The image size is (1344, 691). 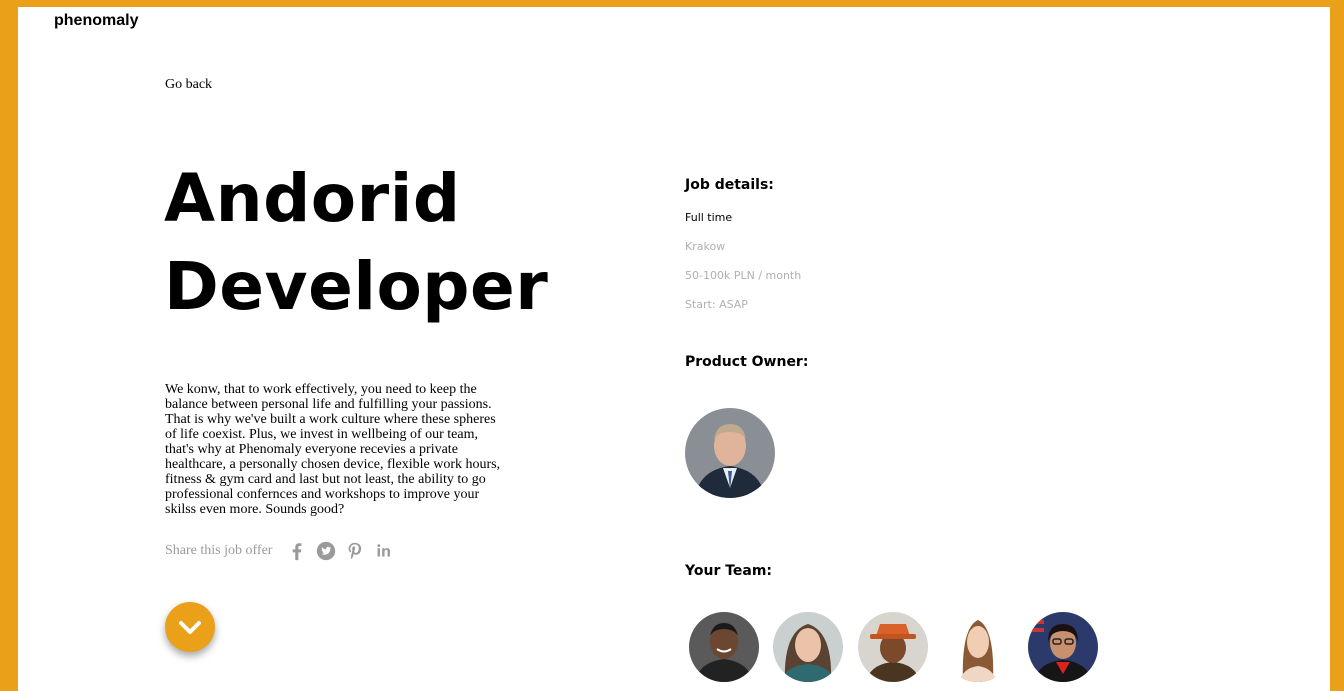 What do you see at coordinates (326, 551) in the screenshot?
I see `twitter-icon` at bounding box center [326, 551].